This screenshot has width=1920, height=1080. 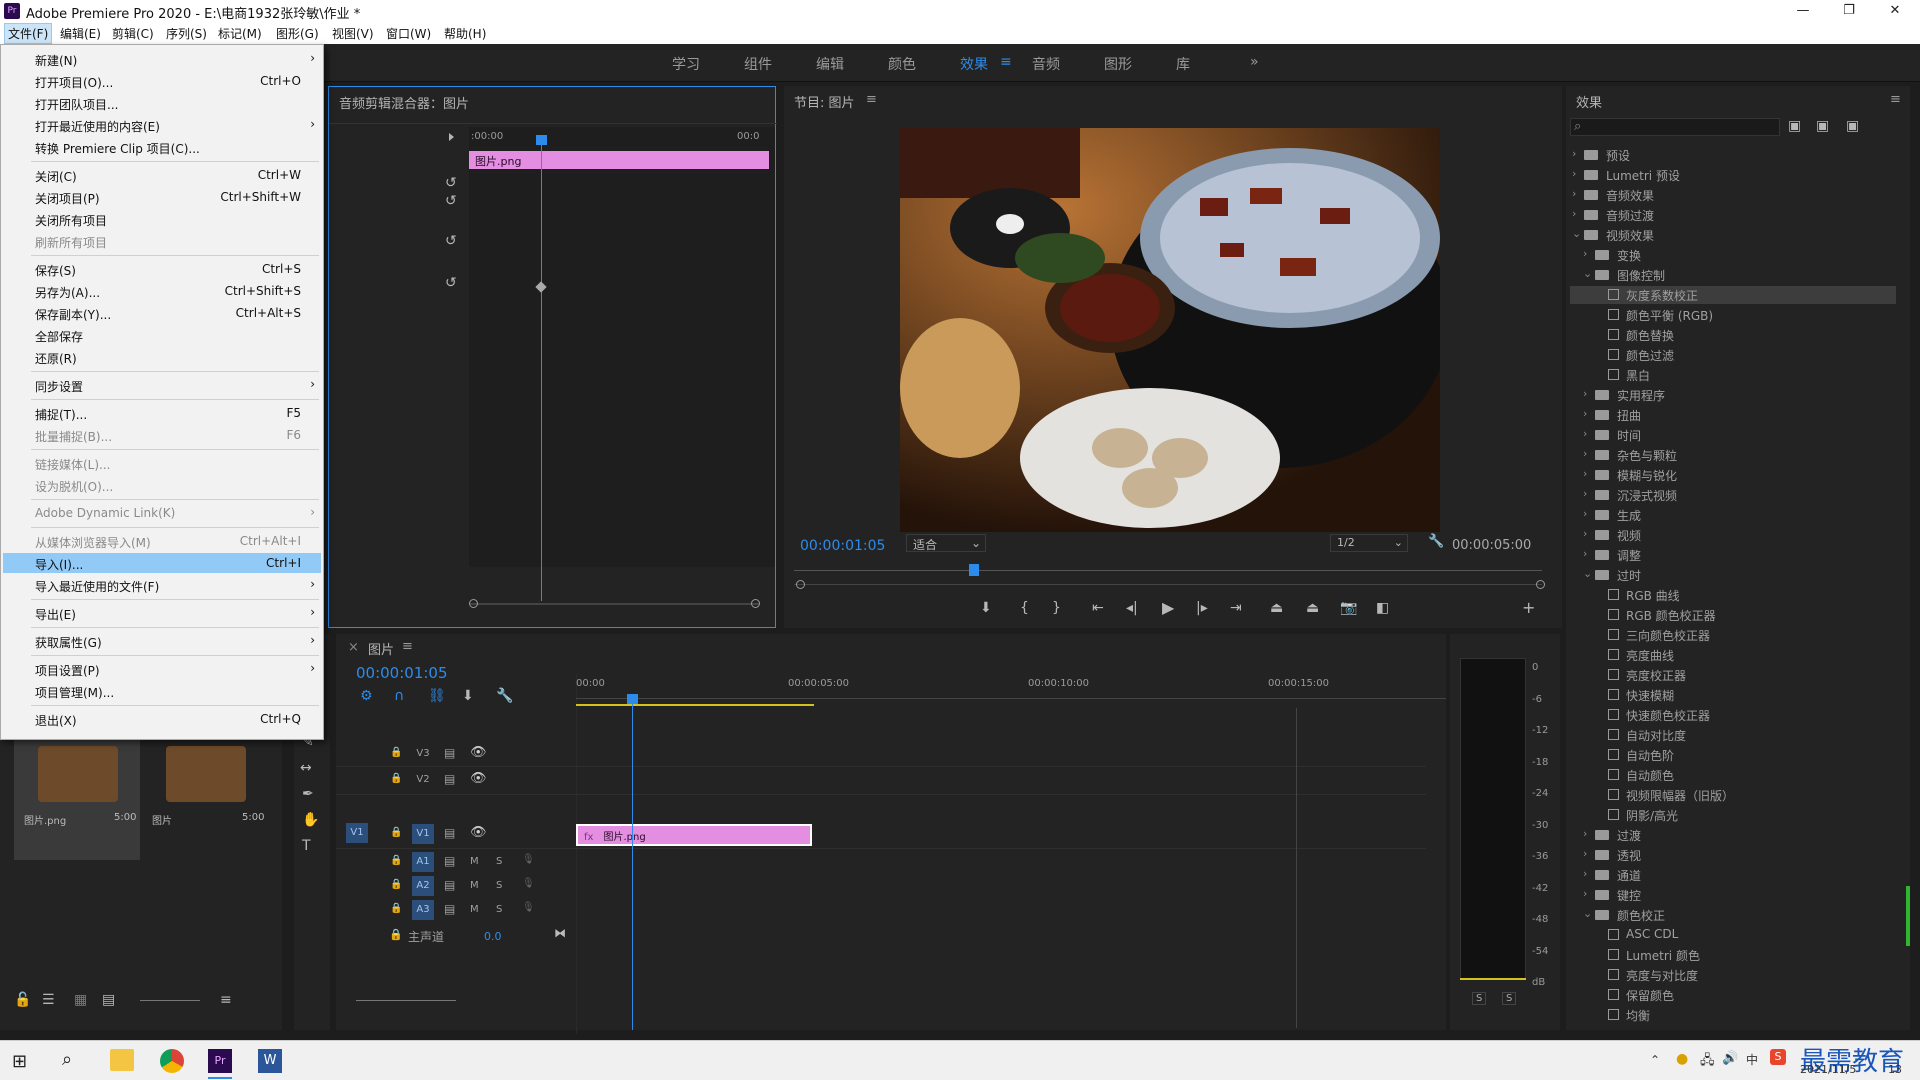 I want to click on menu-item: 编辑(E), so click(x=80, y=33).